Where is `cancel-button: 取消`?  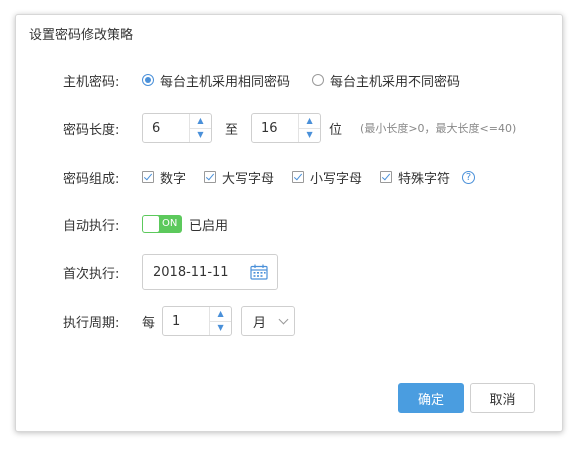 cancel-button: 取消 is located at coordinates (502, 398).